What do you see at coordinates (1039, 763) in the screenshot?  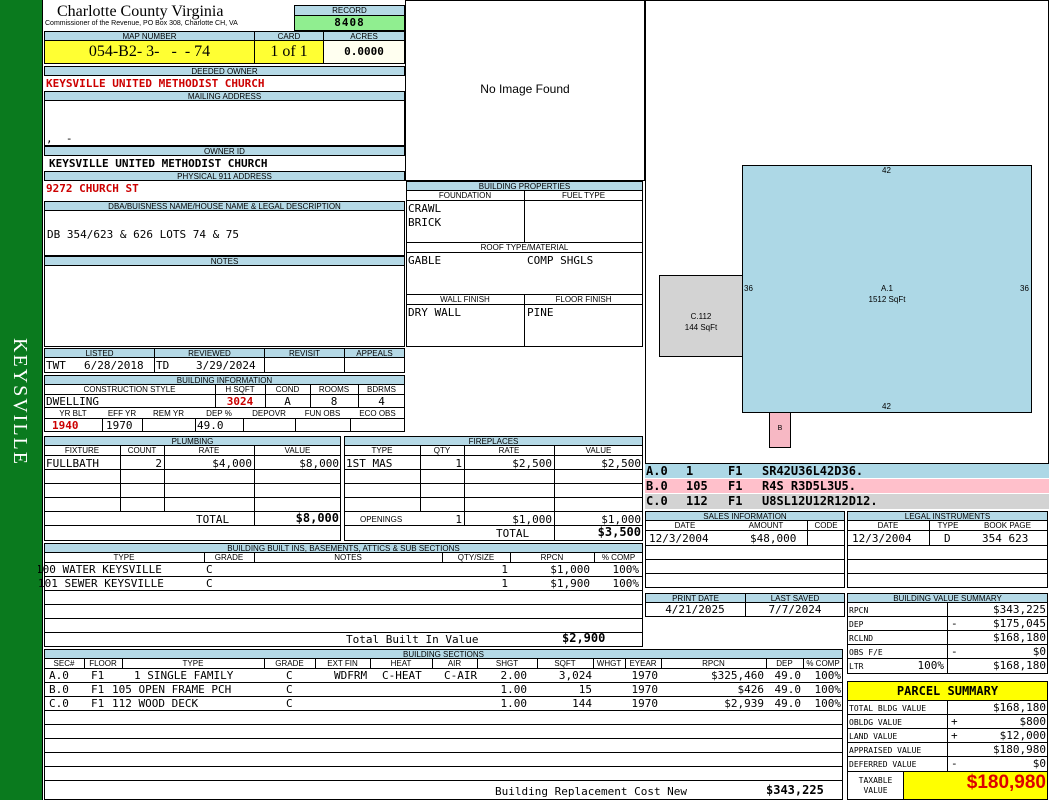 I see `ps-value-5: $0` at bounding box center [1039, 763].